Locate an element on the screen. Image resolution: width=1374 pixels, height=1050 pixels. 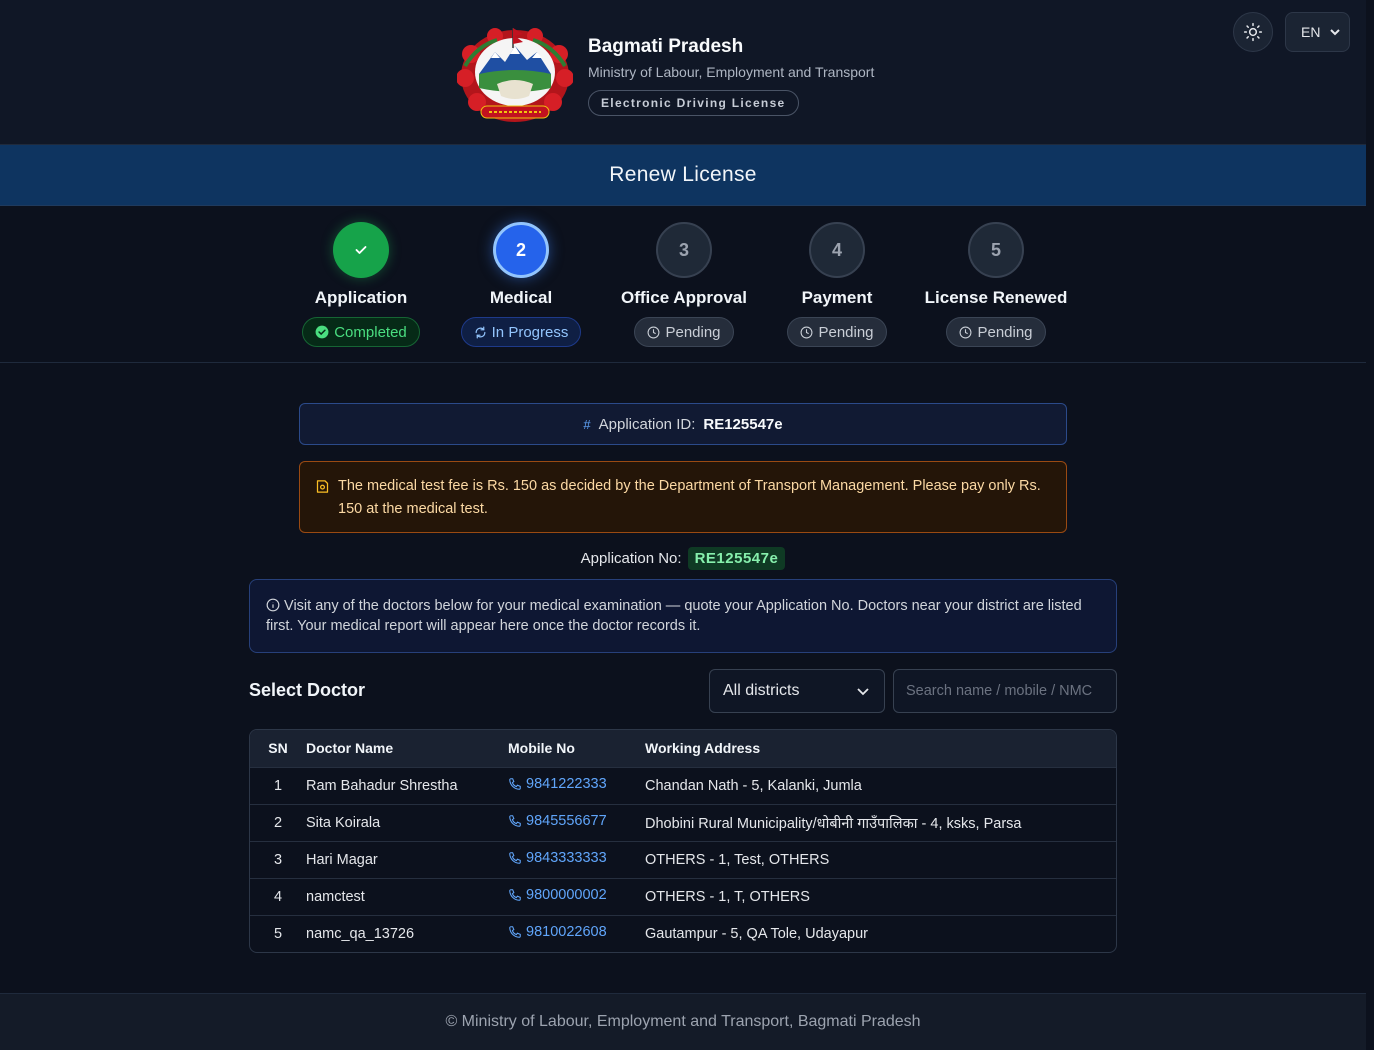
step-medical: 2 Medical In Progress is located at coordinates (521, 284).